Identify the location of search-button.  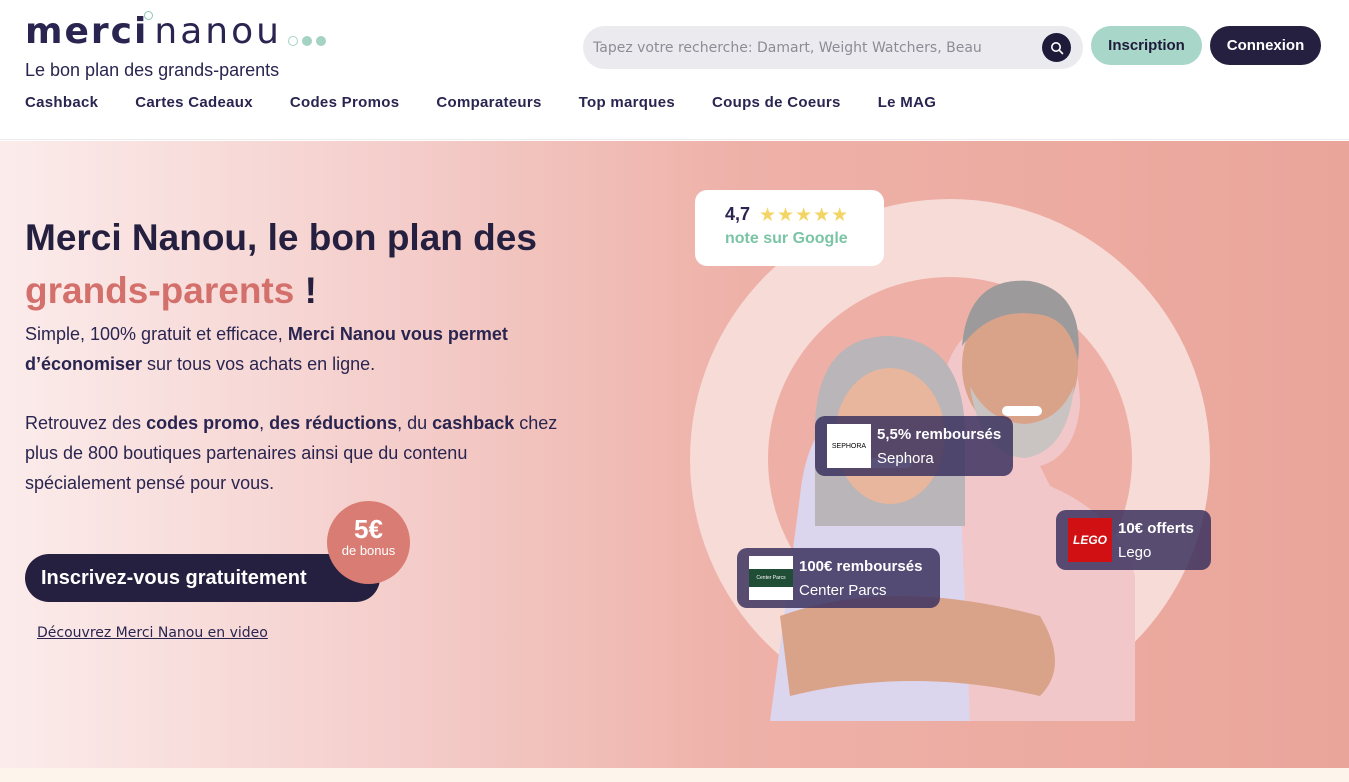
(1056, 47).